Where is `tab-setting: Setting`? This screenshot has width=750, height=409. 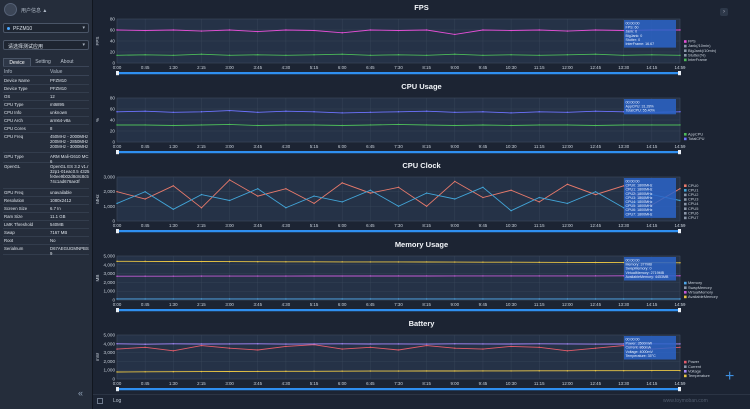 tab-setting: Setting is located at coordinates (43, 62).